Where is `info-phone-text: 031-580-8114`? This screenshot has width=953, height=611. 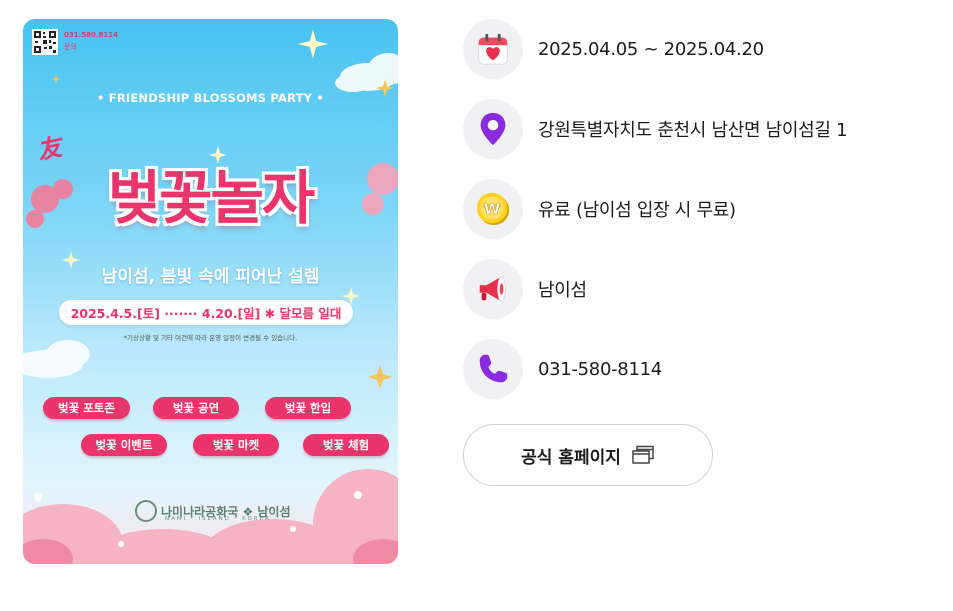 info-phone-text: 031-580-8114 is located at coordinates (600, 369).